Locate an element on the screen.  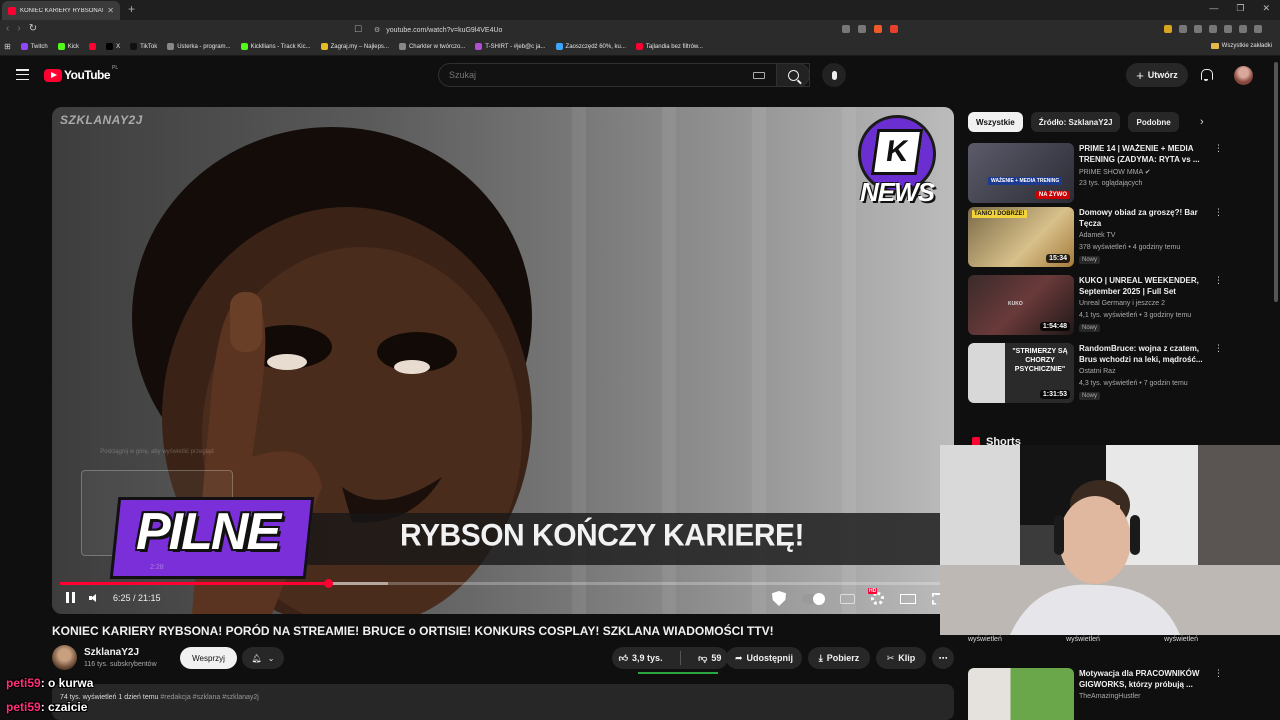
hd-badge: HD is located at coordinates (873, 591).